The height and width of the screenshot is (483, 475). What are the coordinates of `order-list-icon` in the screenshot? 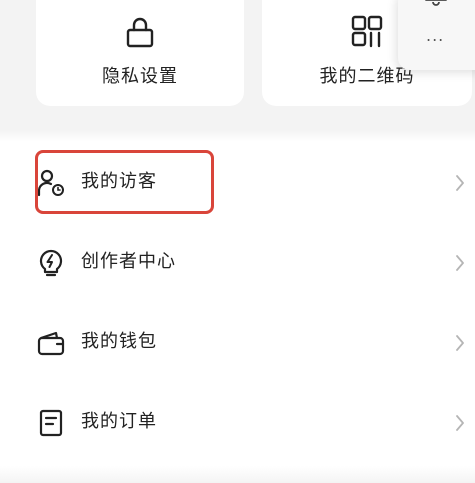 It's located at (51, 423).